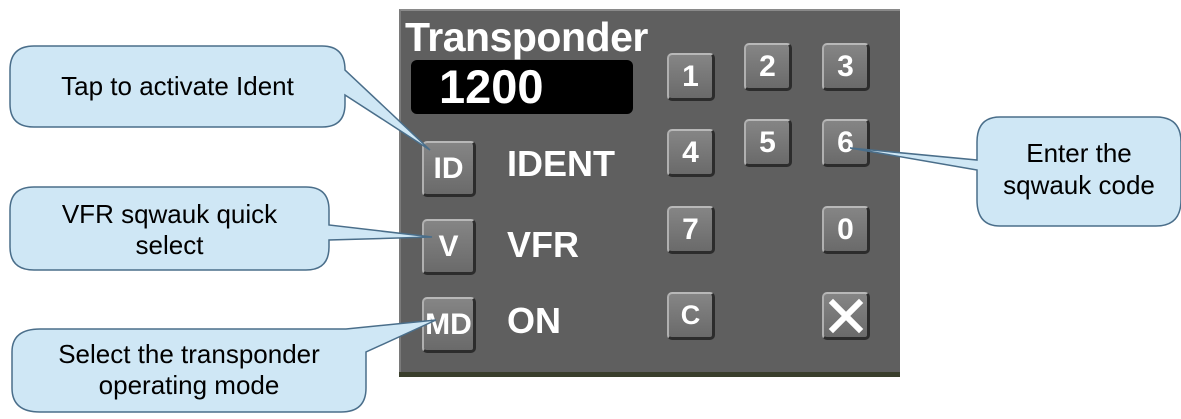 This screenshot has width=1181, height=419. I want to click on panel-title: Transponder, so click(526, 37).